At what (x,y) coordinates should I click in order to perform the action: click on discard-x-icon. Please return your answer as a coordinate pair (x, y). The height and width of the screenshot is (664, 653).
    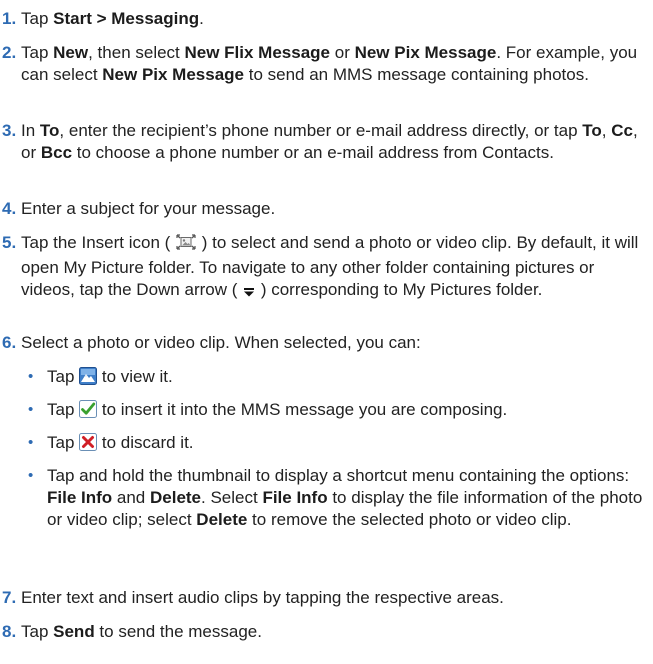
    Looking at the image, I should click on (88, 445).